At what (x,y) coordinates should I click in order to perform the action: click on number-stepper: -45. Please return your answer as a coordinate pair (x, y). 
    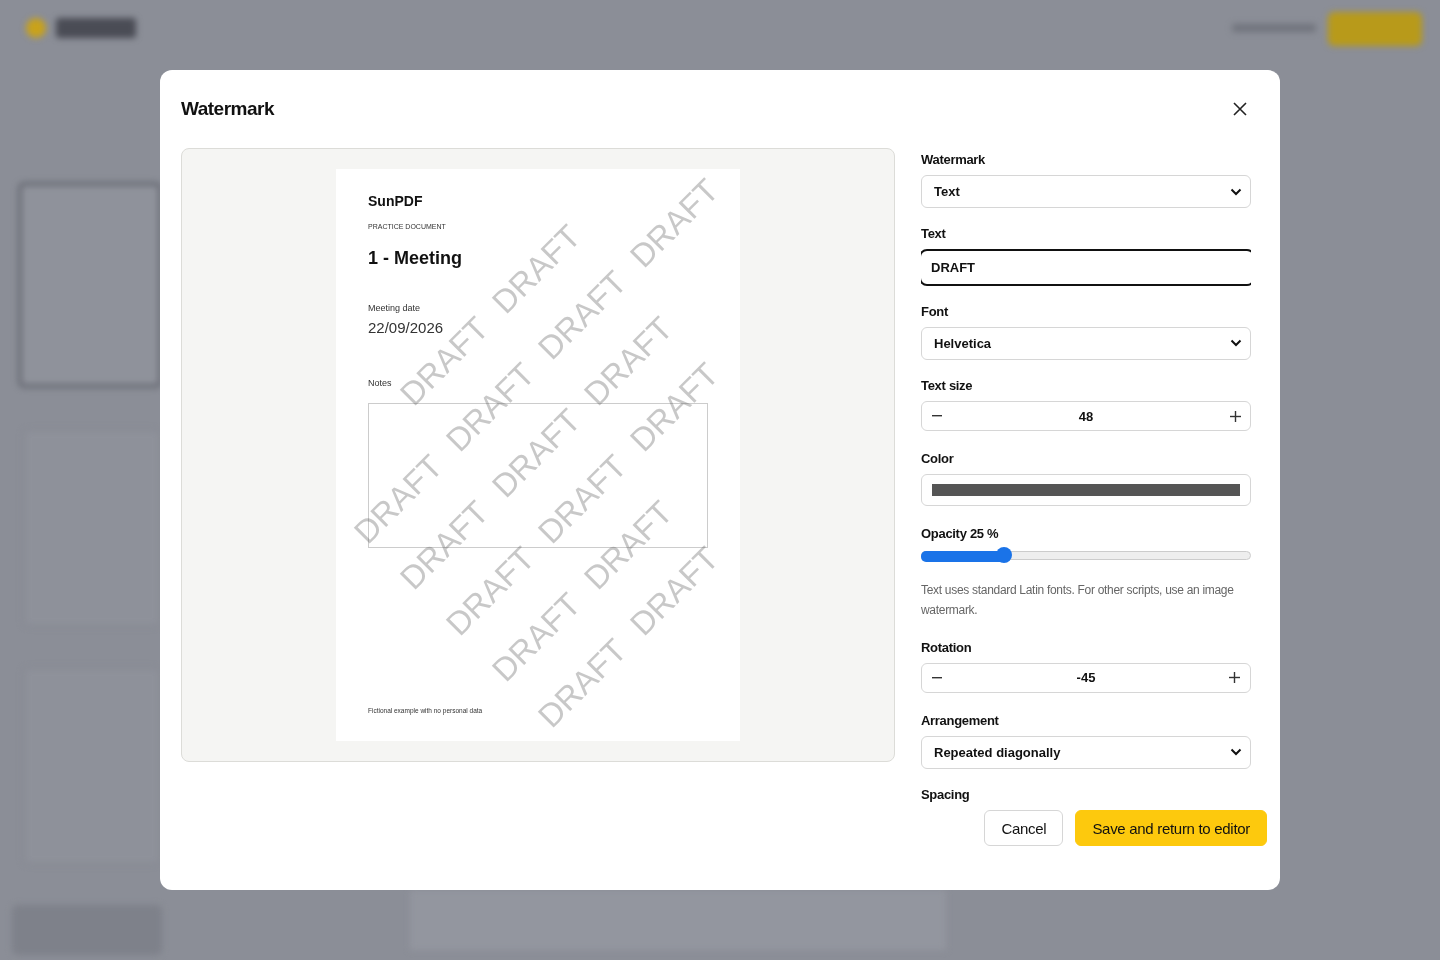
    Looking at the image, I should click on (1086, 677).